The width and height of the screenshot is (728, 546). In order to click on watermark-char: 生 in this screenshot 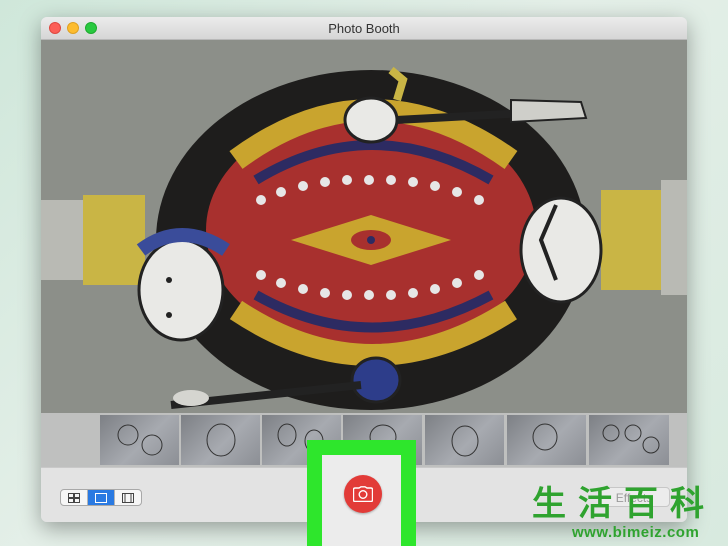, I will do `click(549, 504)`.